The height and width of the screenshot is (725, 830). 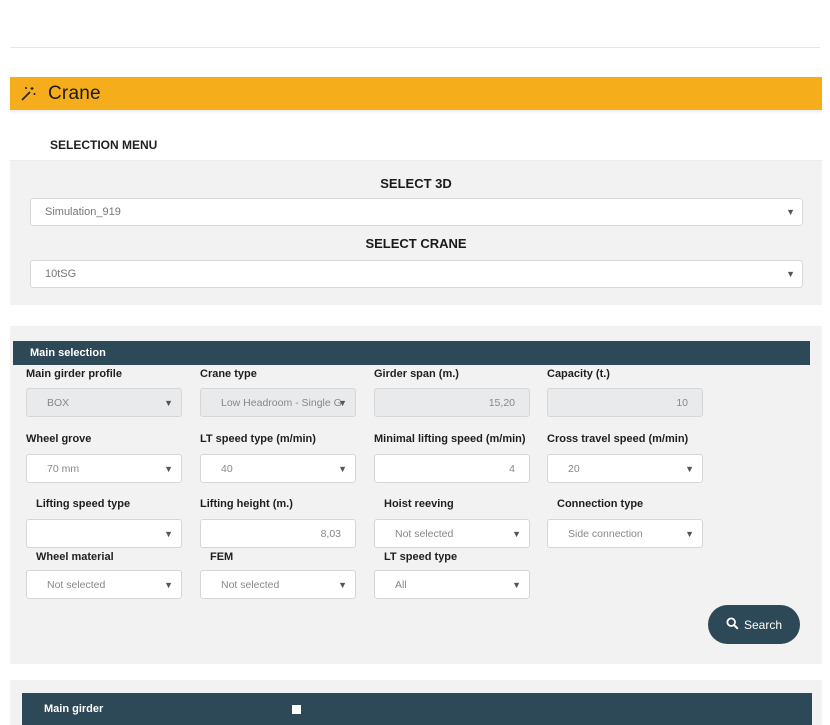 I want to click on girder-span-value: 15,20, so click(x=501, y=402).